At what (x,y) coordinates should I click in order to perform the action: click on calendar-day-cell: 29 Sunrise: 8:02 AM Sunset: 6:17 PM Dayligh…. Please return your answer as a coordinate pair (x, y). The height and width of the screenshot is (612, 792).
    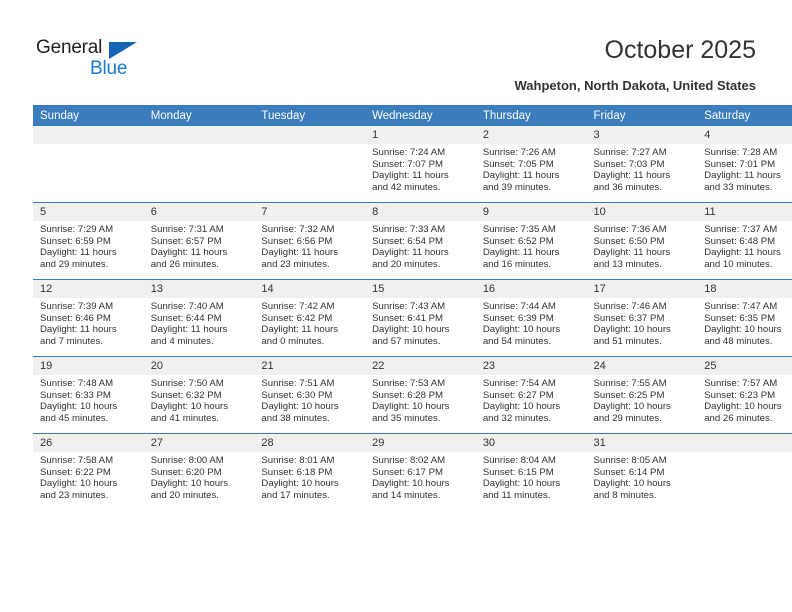
    Looking at the image, I should click on (420, 471).